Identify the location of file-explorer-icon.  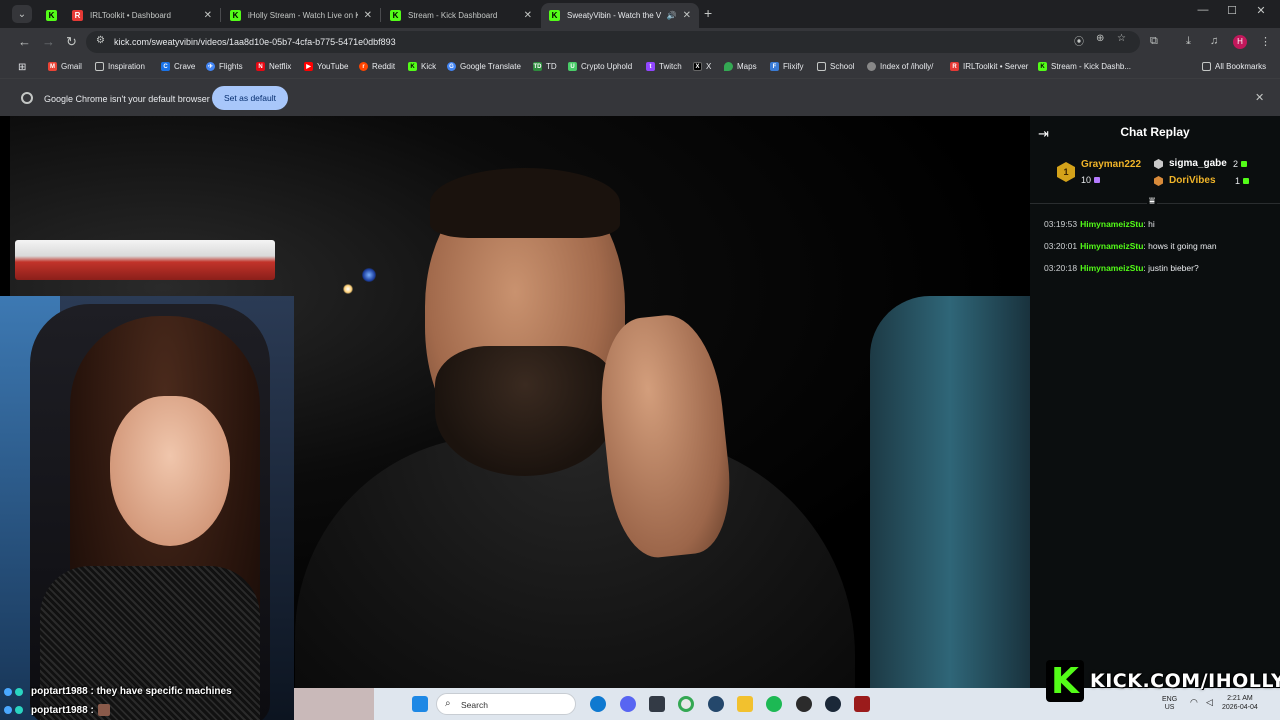
(745, 704).